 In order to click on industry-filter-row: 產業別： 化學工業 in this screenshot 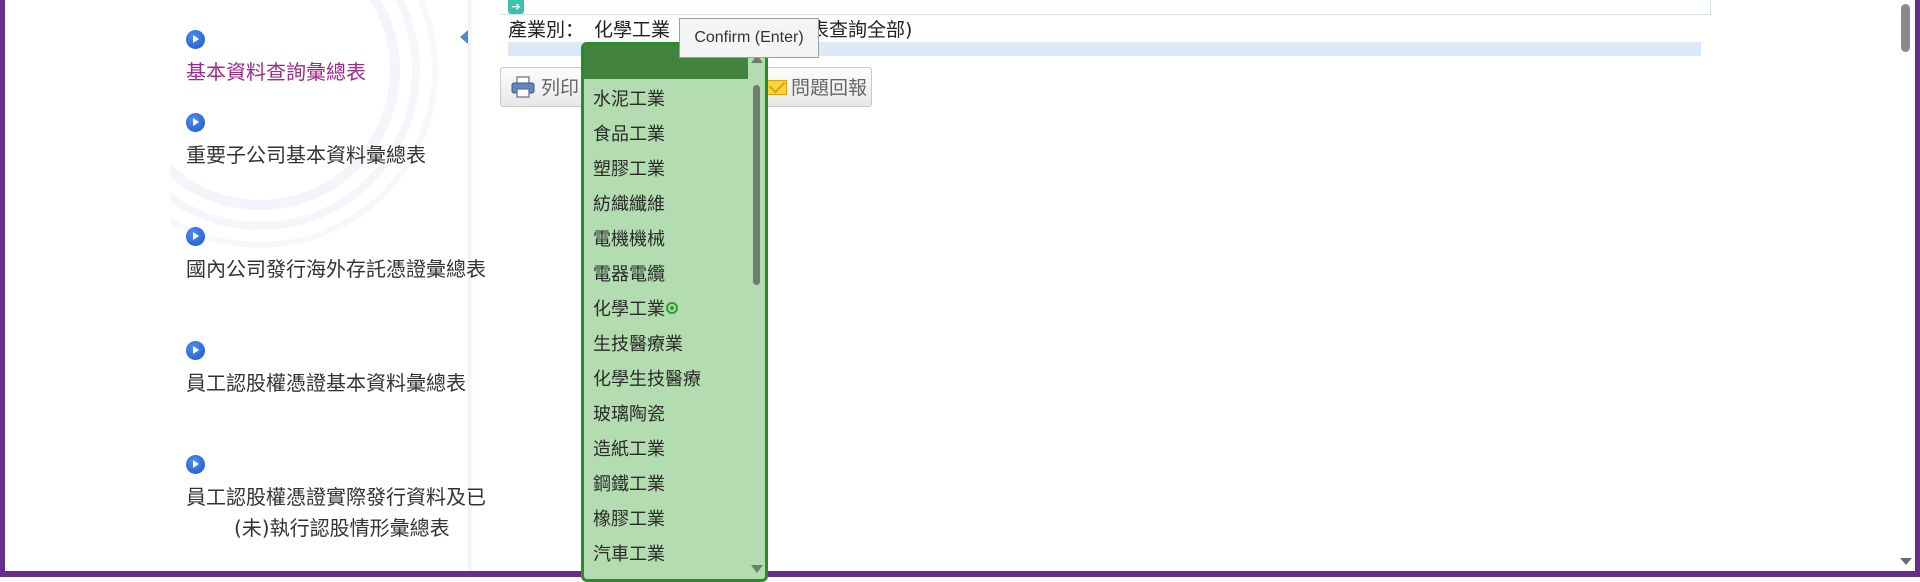, I will do `click(589, 30)`.